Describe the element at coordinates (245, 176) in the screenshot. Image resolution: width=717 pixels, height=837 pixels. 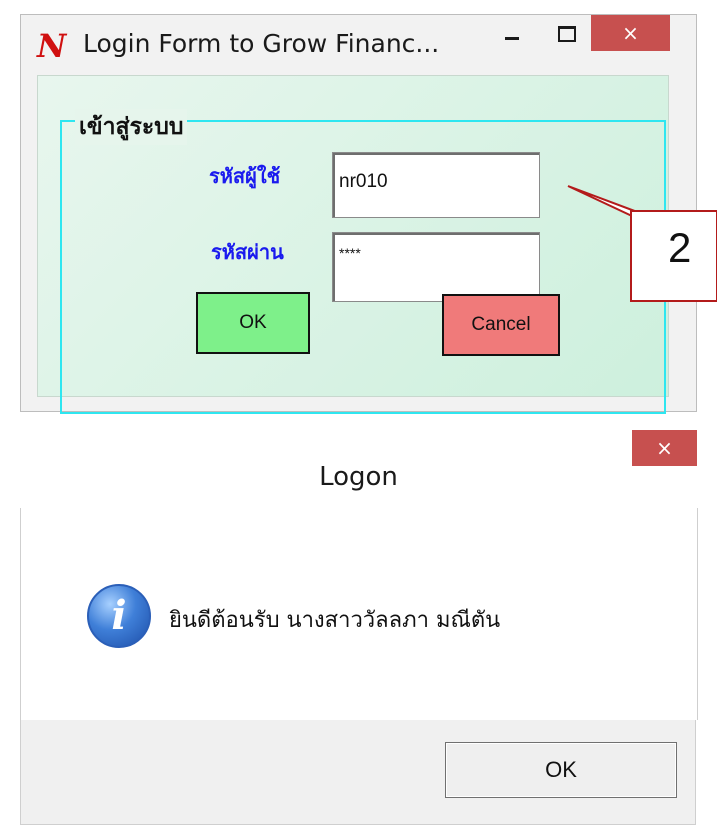
I see `username-label: รหัสผู้ใช้` at that location.